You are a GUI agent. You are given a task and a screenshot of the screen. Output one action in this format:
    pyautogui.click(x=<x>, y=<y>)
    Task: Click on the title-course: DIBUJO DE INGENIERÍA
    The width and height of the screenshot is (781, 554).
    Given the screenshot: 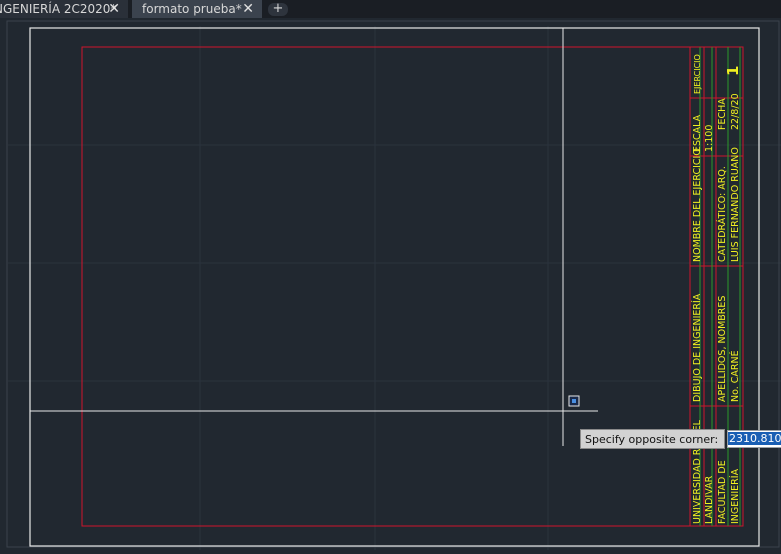 What is the action you would take?
    pyautogui.click(x=697, y=347)
    